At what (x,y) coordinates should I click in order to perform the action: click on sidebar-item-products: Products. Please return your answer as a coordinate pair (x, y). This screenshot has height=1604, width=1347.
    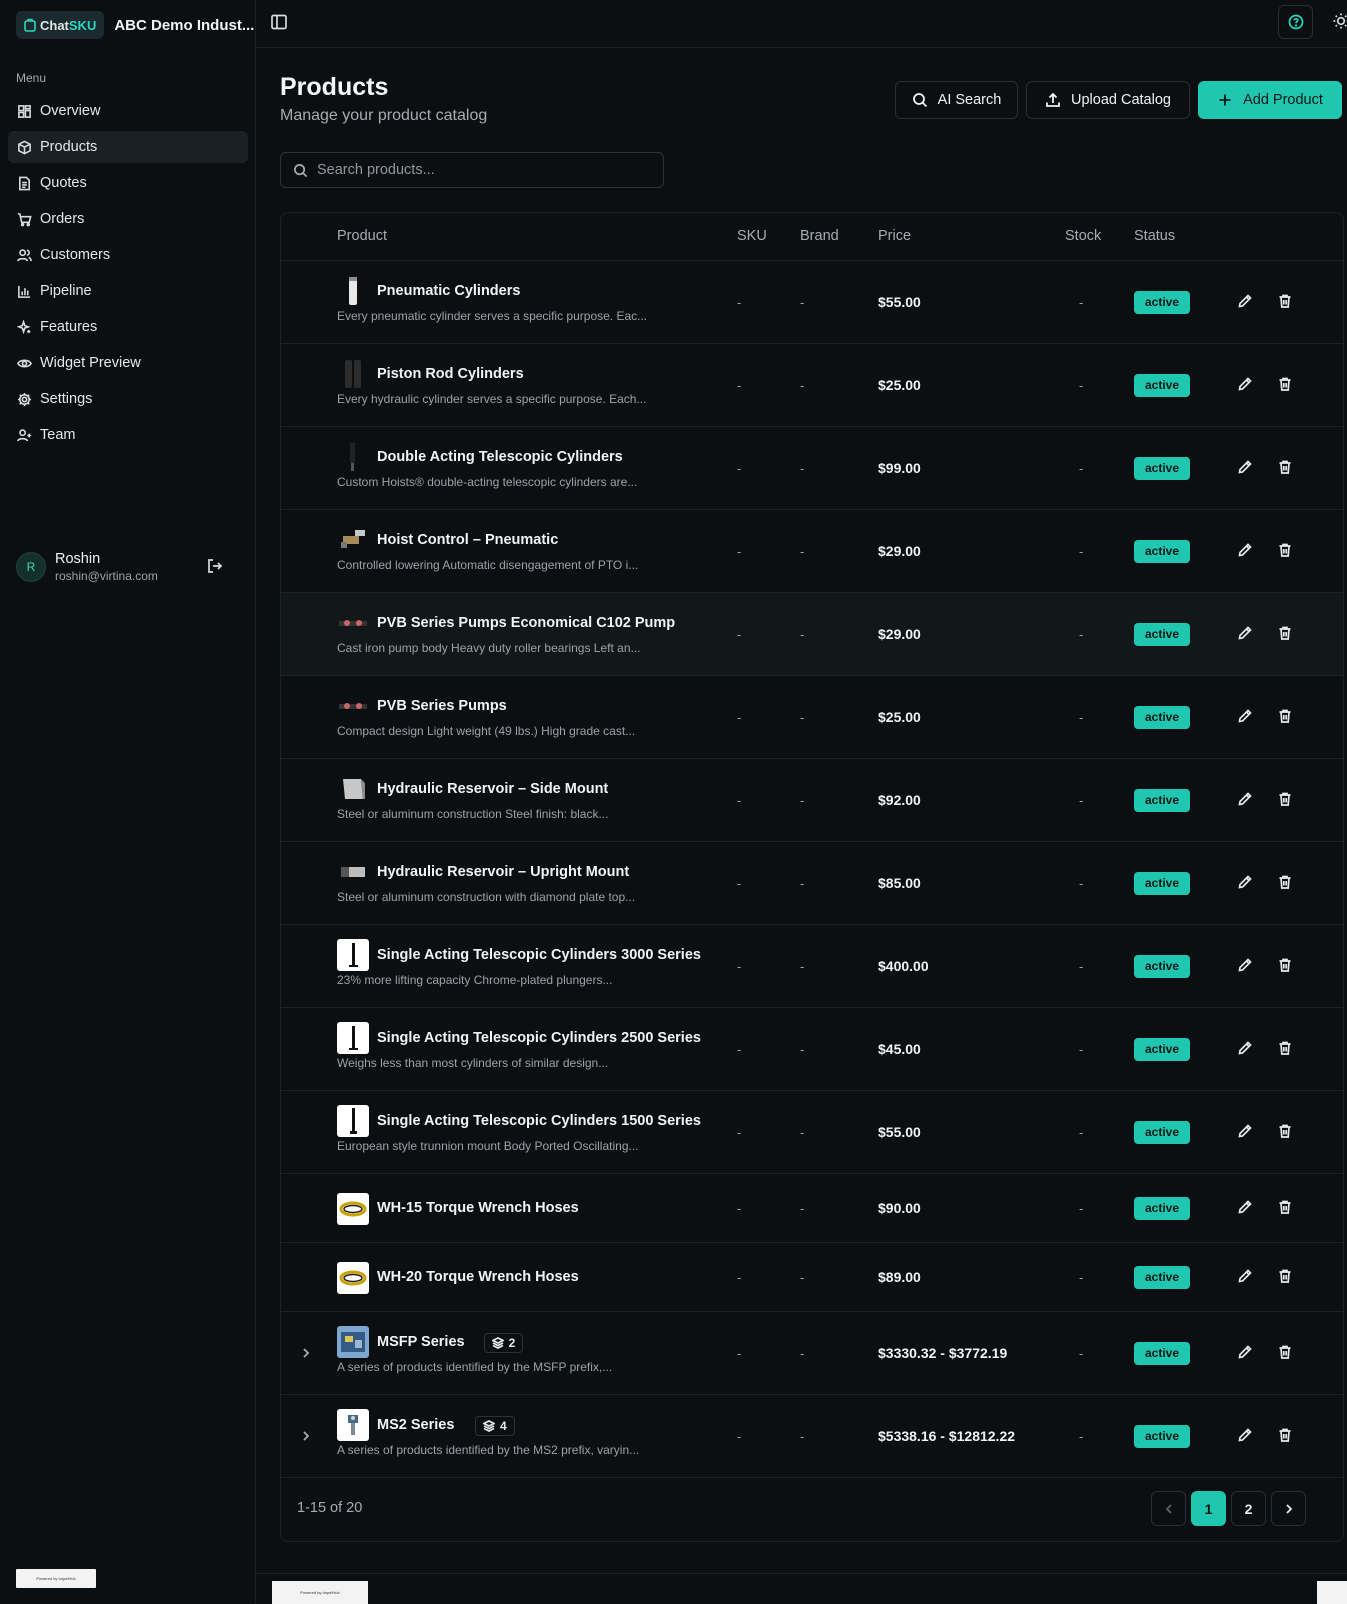
    Looking at the image, I should click on (128, 147).